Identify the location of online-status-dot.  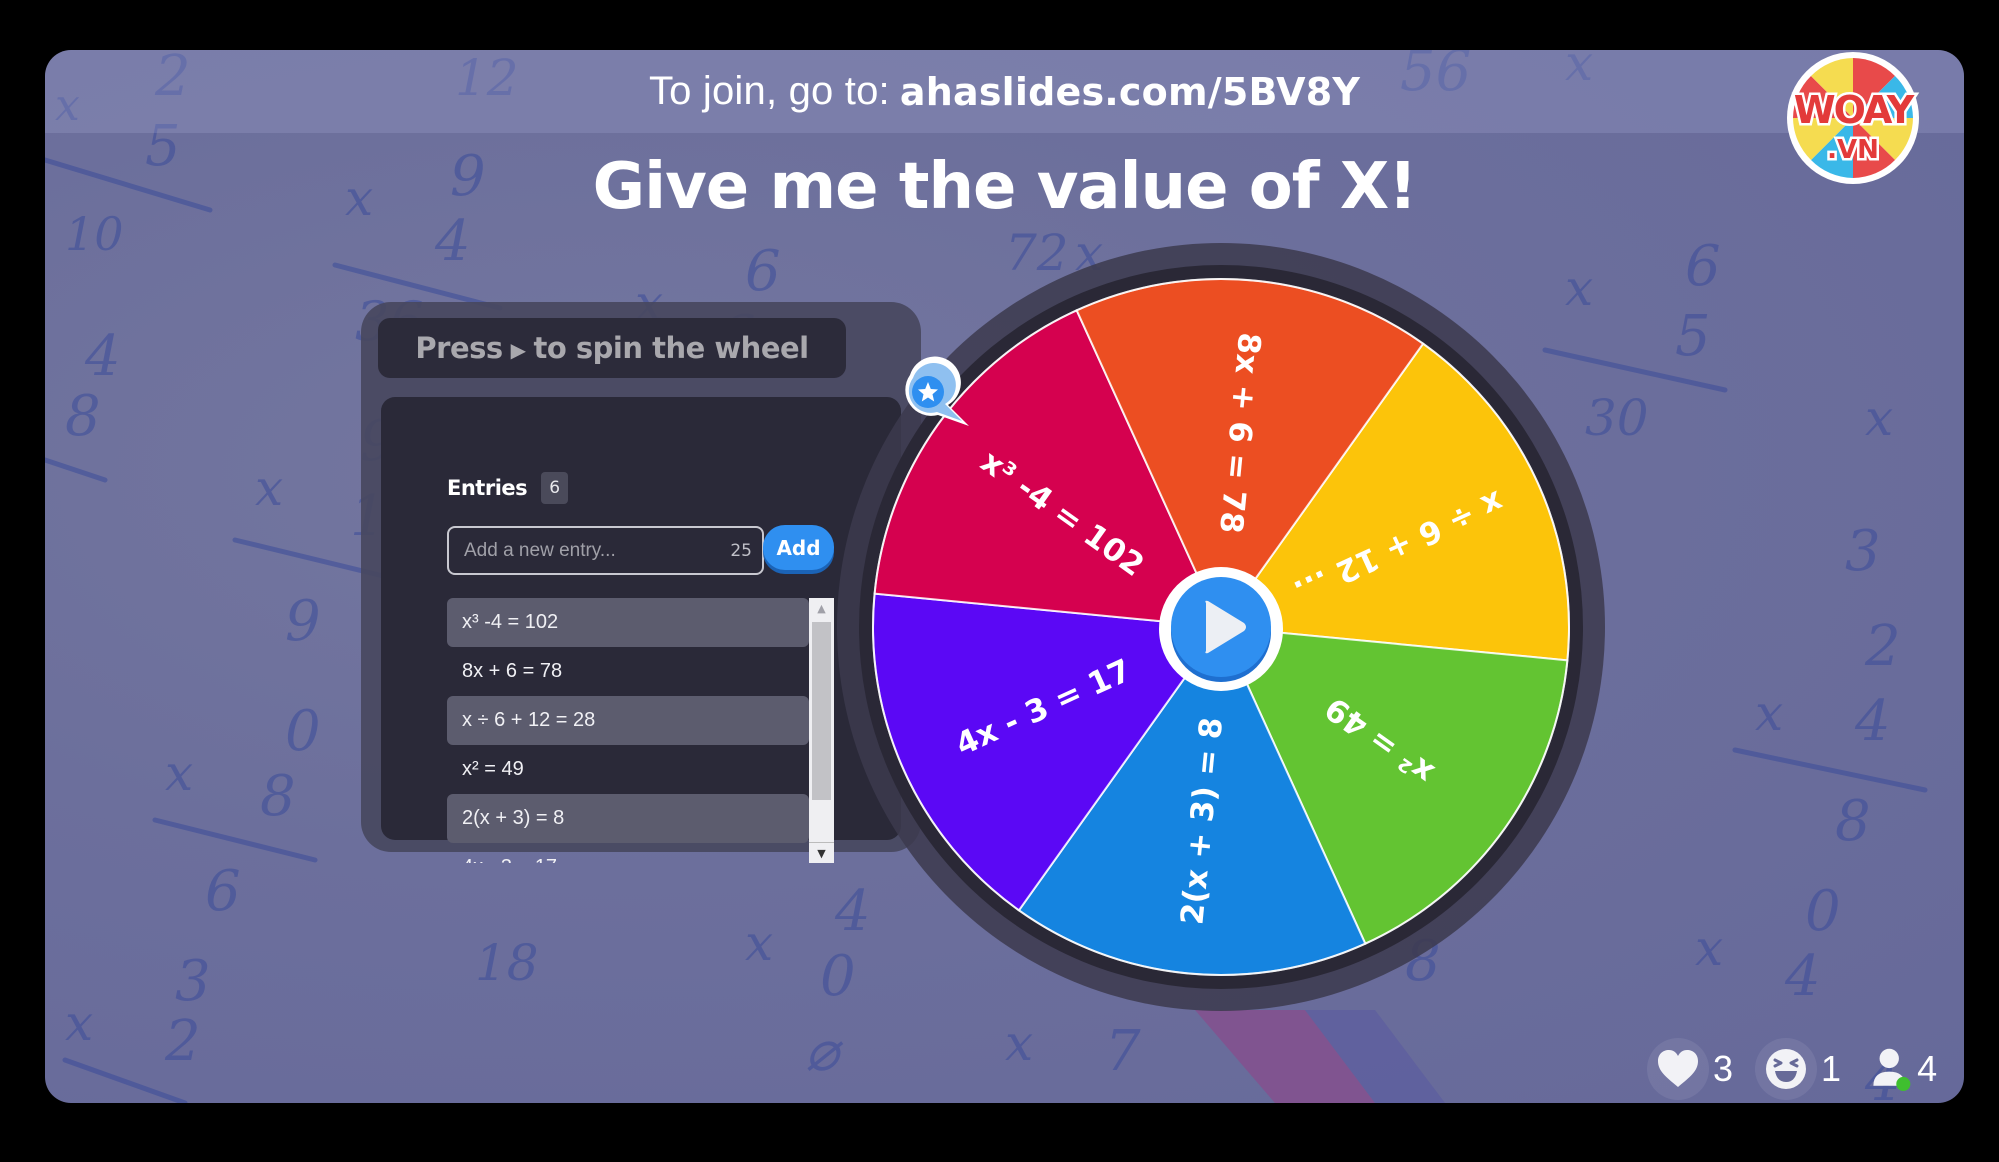
(1903, 1083).